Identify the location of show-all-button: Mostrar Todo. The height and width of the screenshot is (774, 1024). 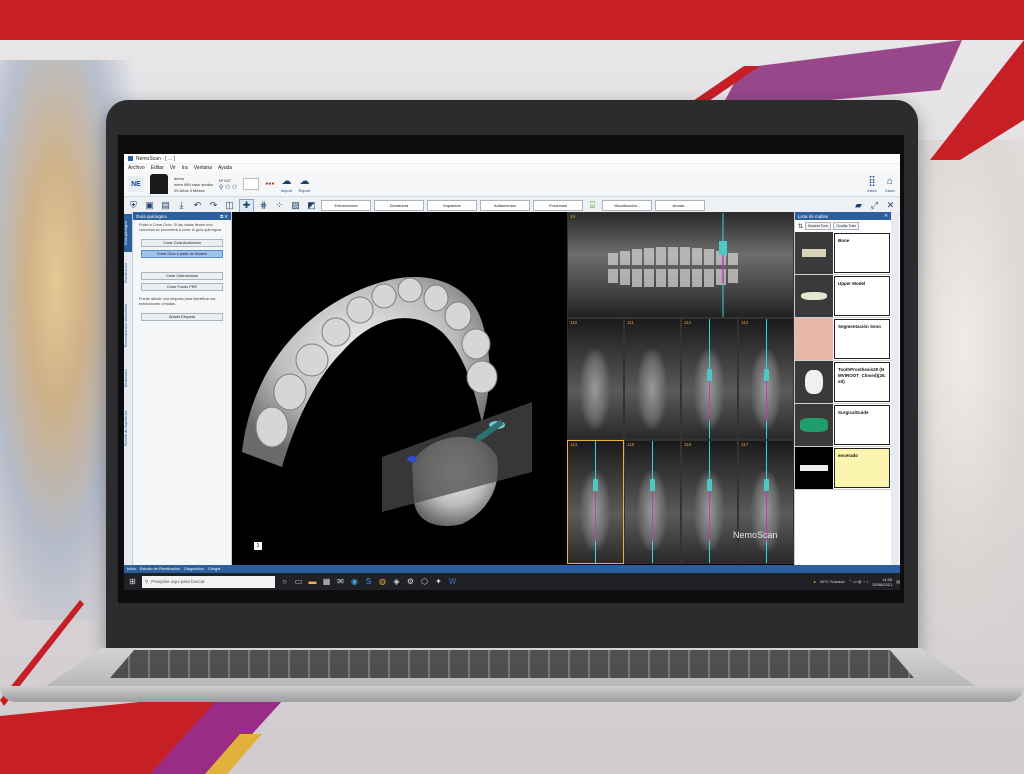
(818, 226).